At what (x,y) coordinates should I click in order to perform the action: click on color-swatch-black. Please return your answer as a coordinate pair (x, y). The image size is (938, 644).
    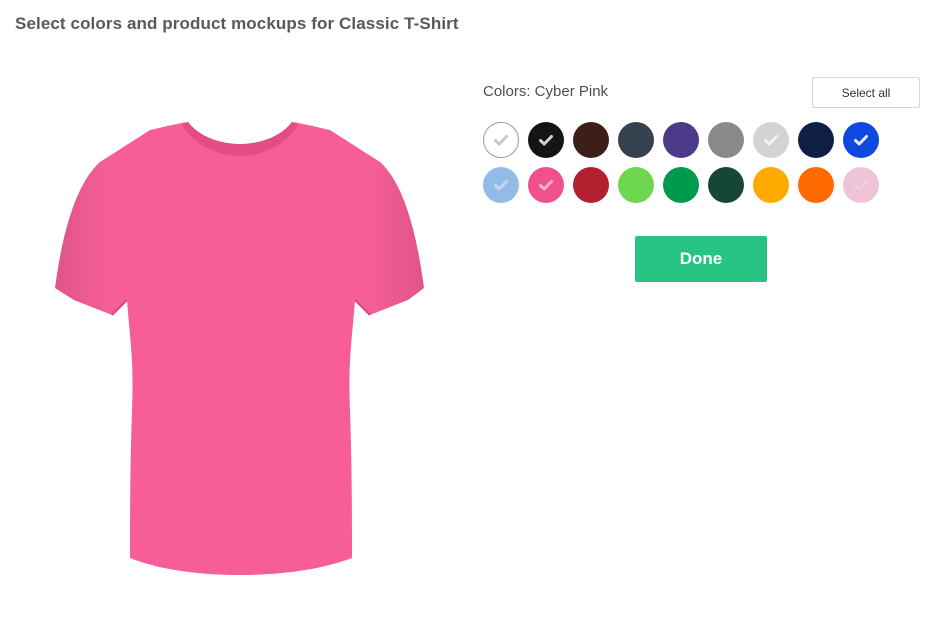
    Looking at the image, I should click on (546, 140).